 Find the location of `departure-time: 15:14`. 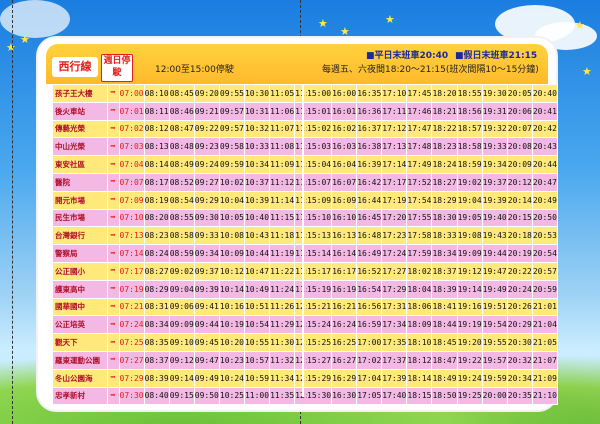

departure-time: 15:14 is located at coordinates (320, 253).